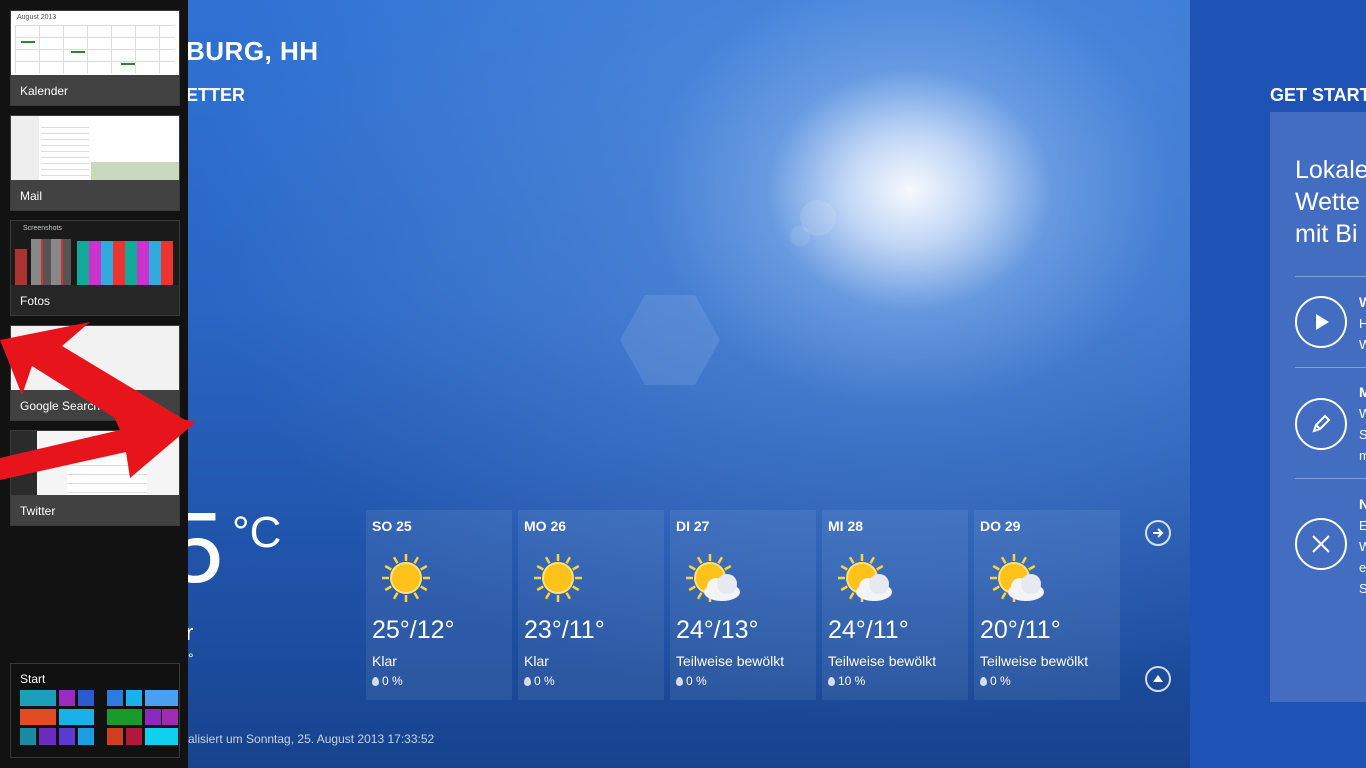 Image resolution: width=1366 pixels, height=768 pixels. What do you see at coordinates (743, 605) in the screenshot?
I see `forecast-day: DI 27 24°/13° Teilweise bewölkt 0 %` at bounding box center [743, 605].